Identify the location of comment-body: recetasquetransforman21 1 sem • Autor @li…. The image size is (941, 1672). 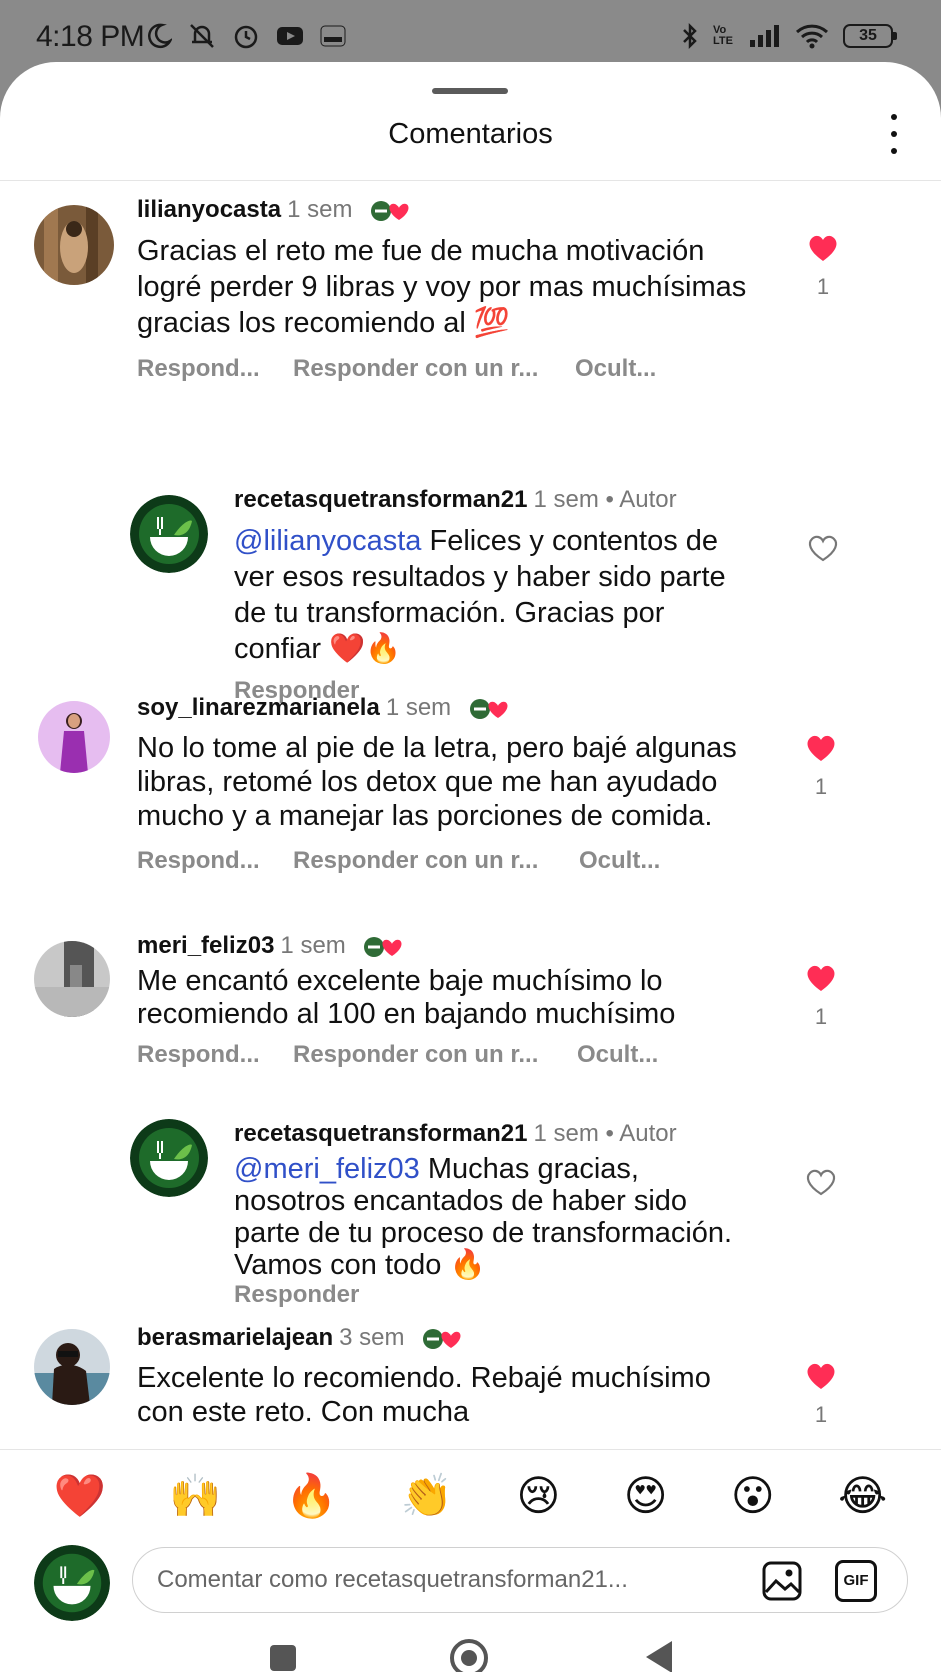
(494, 595).